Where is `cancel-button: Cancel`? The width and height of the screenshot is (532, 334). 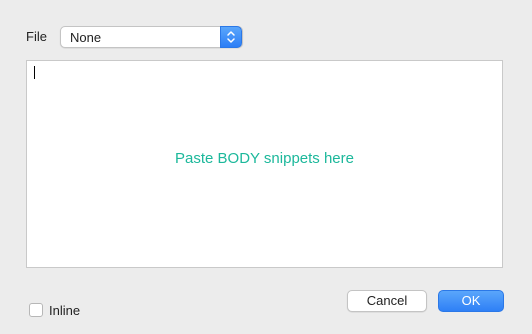 cancel-button: Cancel is located at coordinates (387, 301).